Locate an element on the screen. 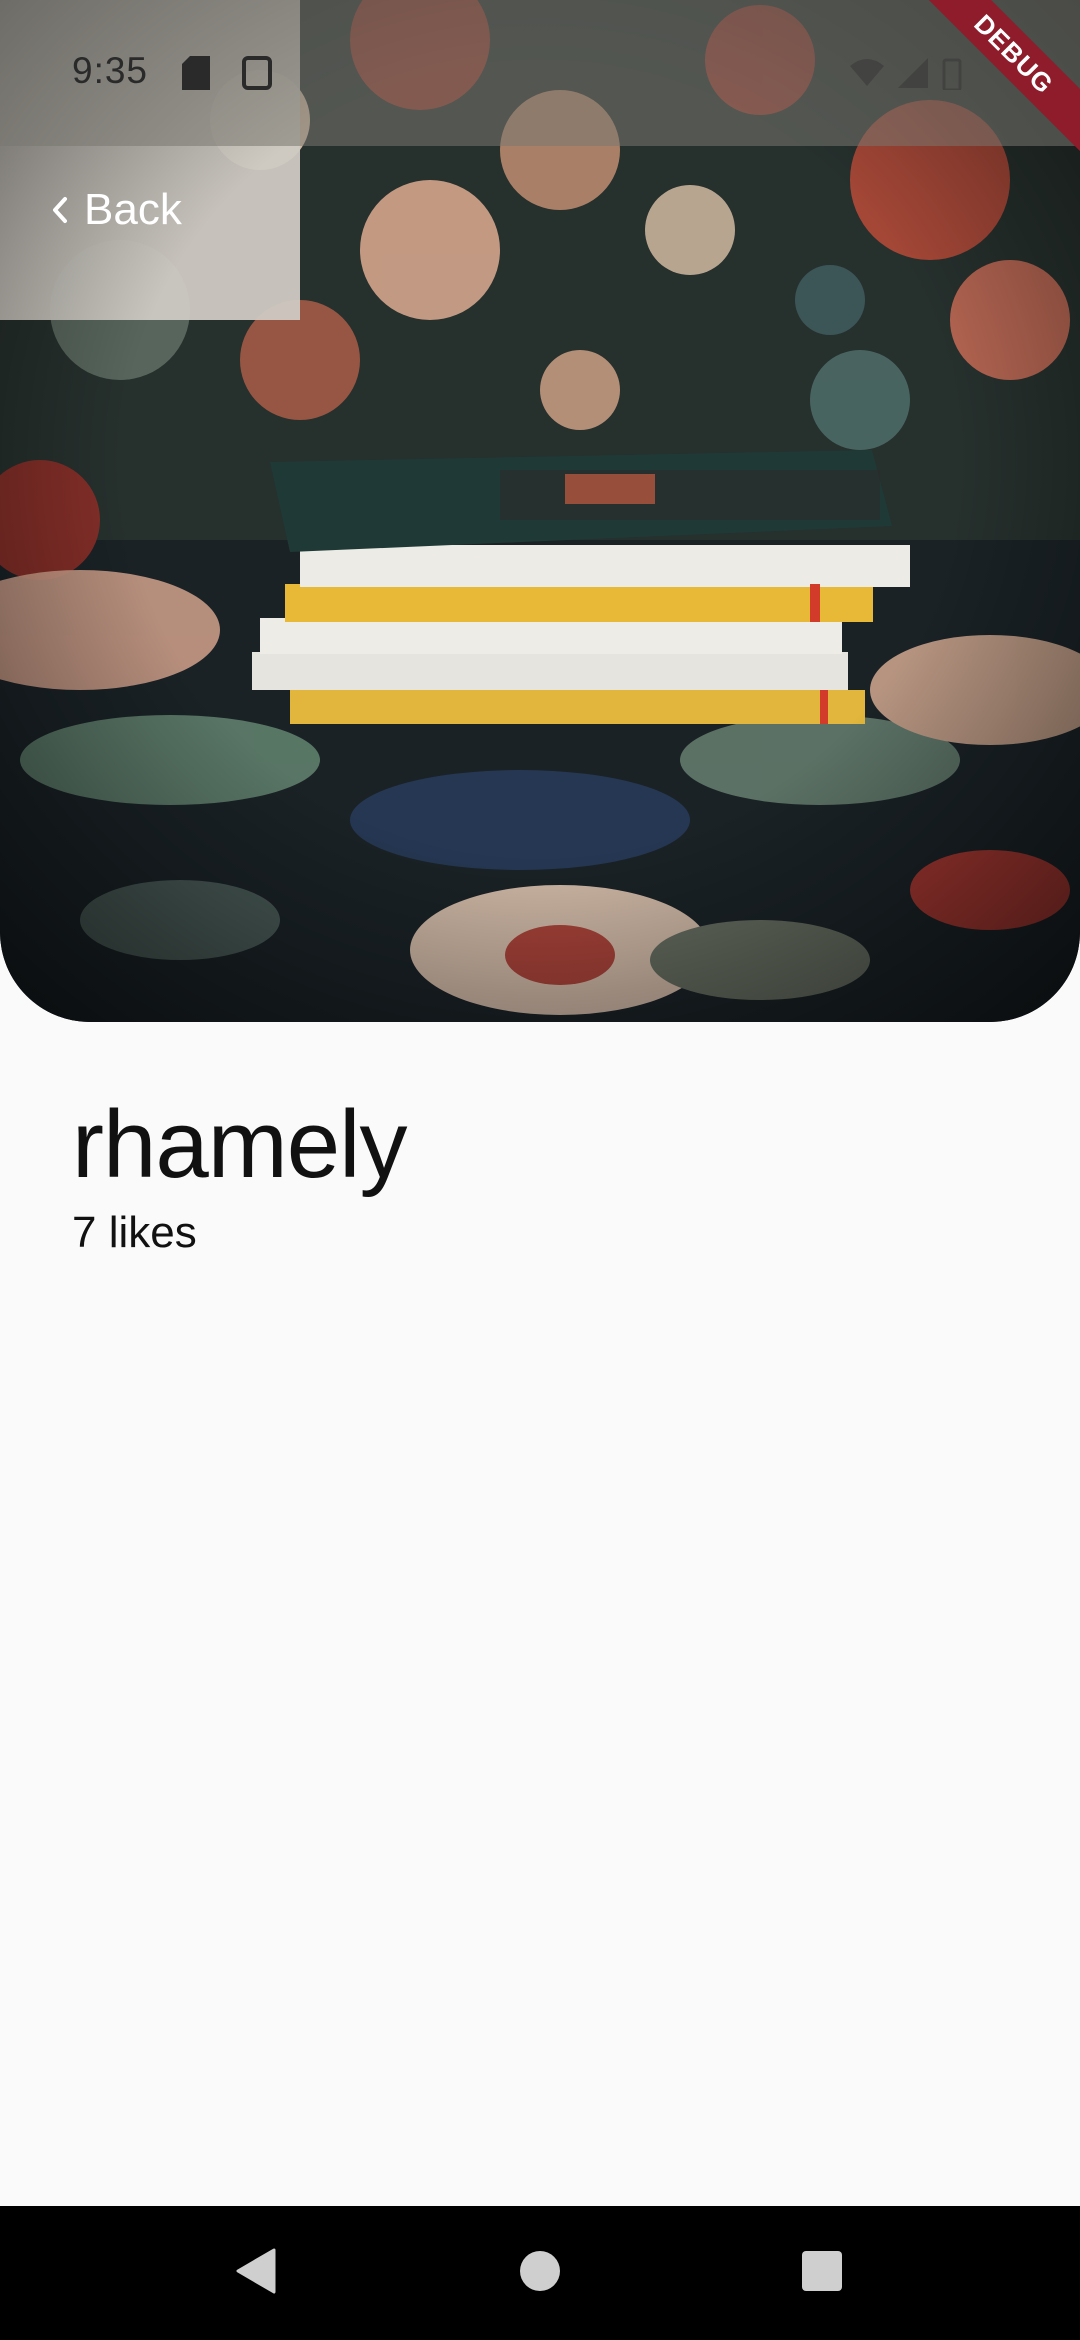 Image resolution: width=1080 pixels, height=2340 pixels. status-icons-right is located at coordinates (906, 73).